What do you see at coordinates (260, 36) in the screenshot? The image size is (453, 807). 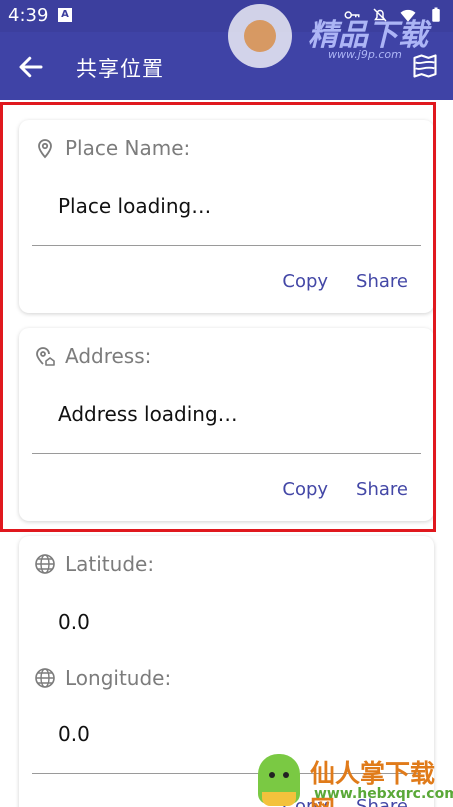 I see `watermark-logo-center` at bounding box center [260, 36].